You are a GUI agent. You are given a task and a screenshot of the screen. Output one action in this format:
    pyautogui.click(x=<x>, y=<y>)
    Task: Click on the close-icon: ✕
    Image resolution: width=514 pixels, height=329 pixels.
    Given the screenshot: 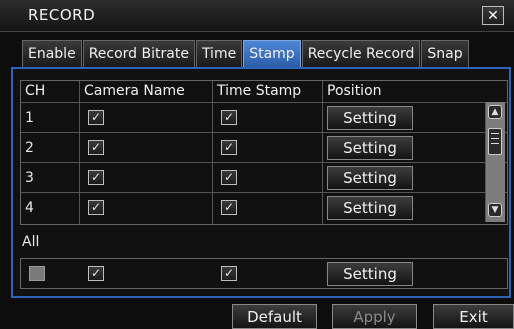 What is the action you would take?
    pyautogui.click(x=493, y=16)
    